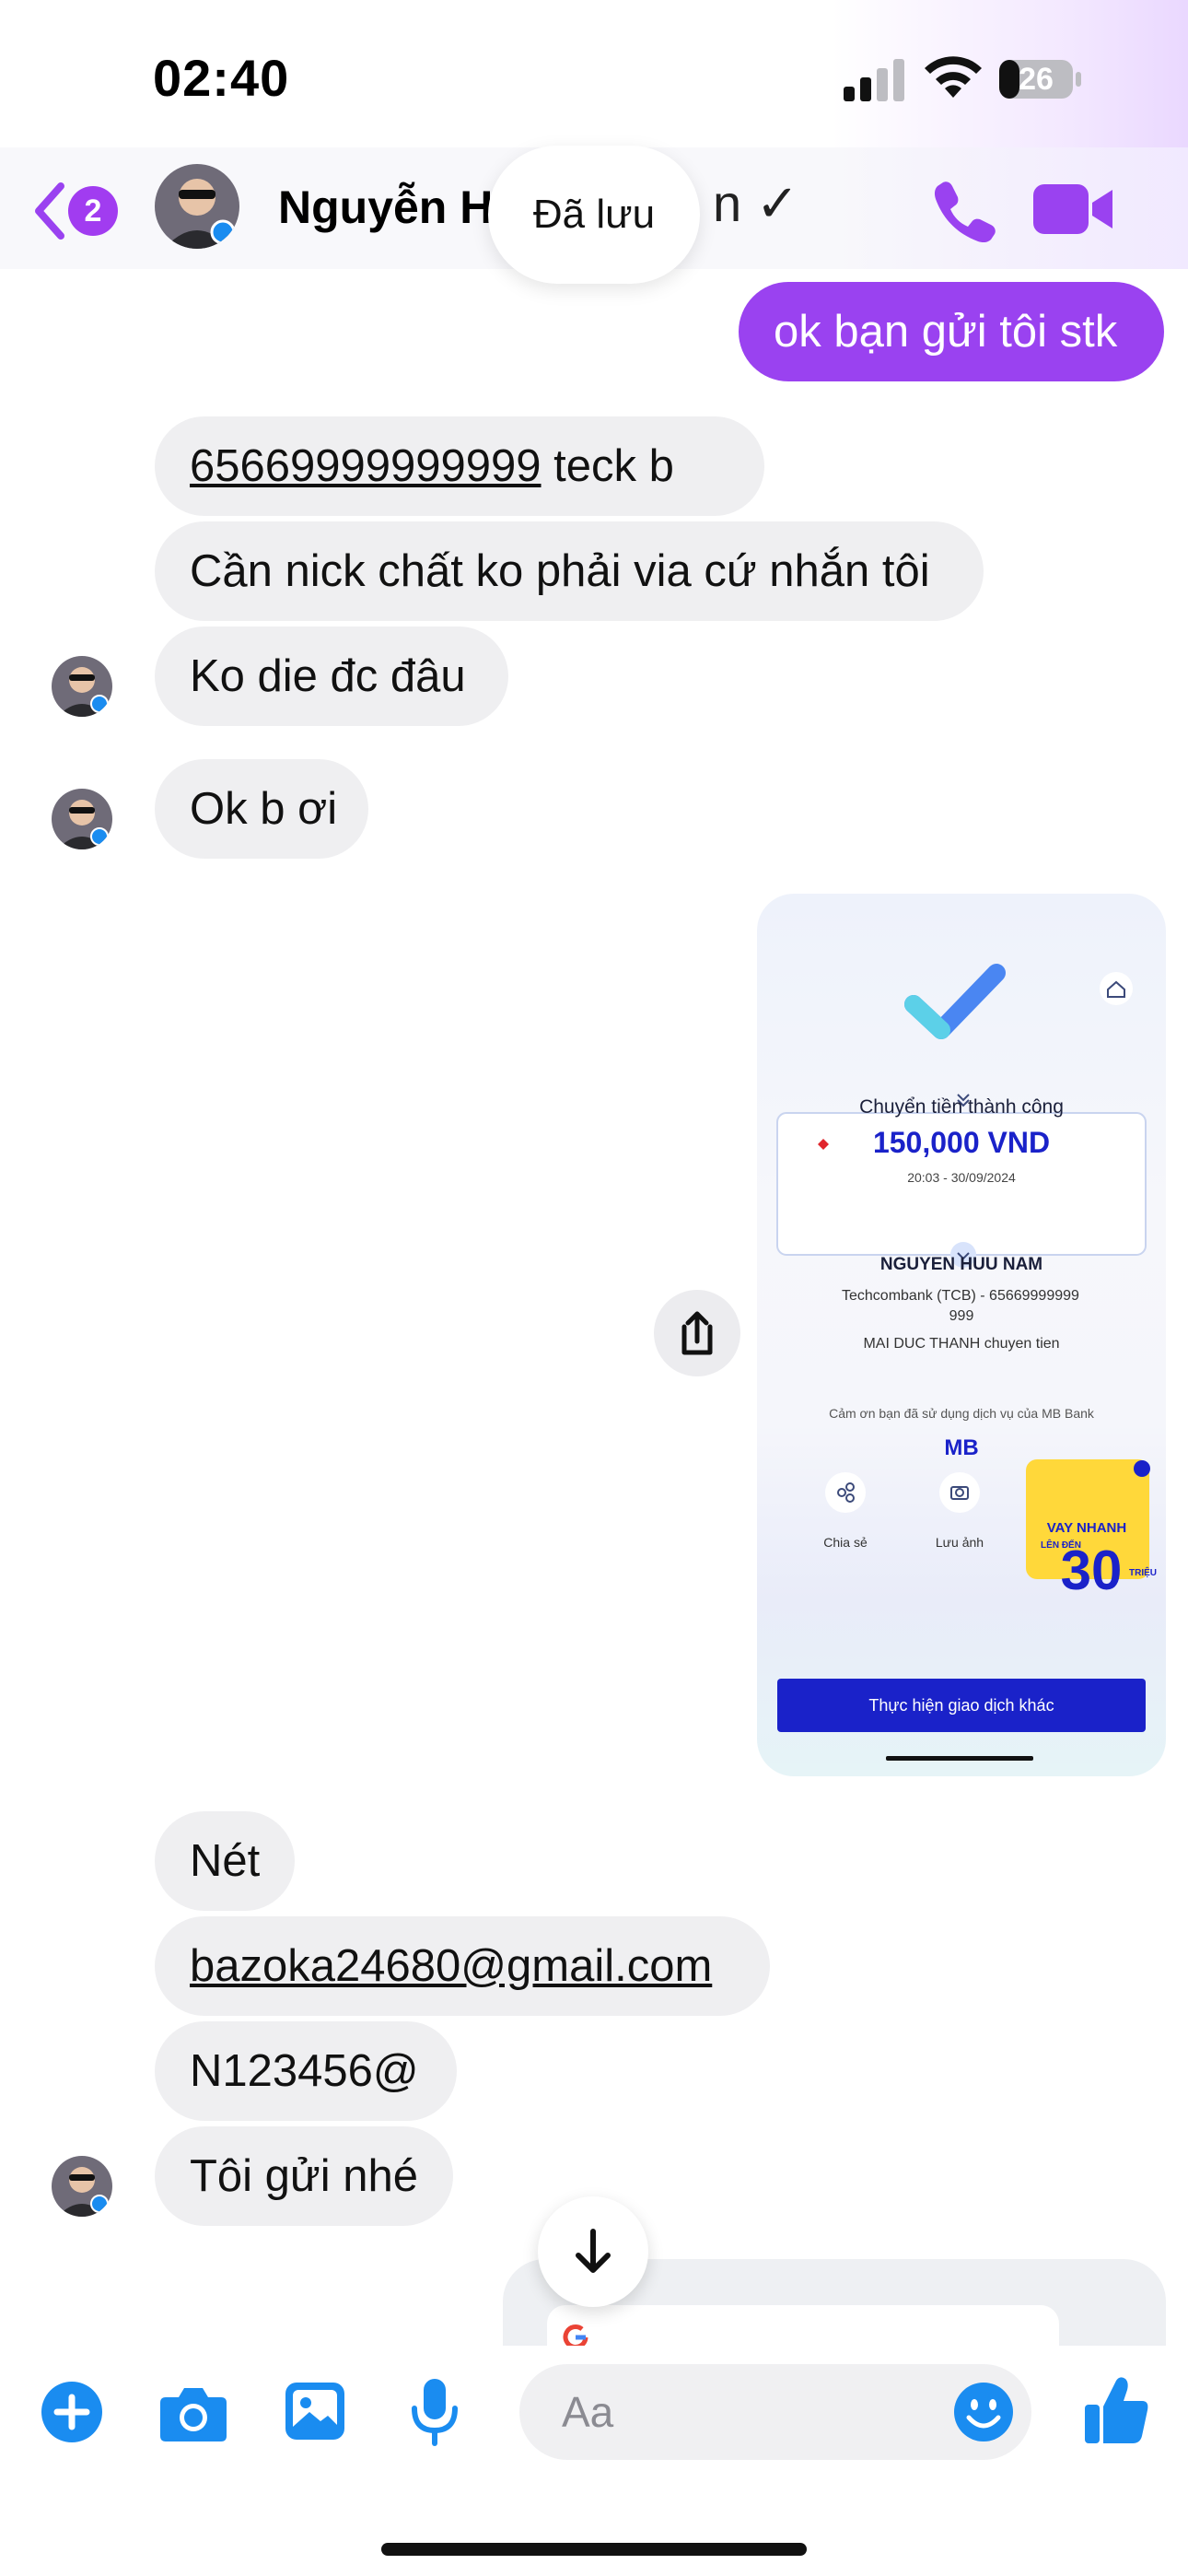  What do you see at coordinates (874, 80) in the screenshot?
I see `cellular-signal-icon` at bounding box center [874, 80].